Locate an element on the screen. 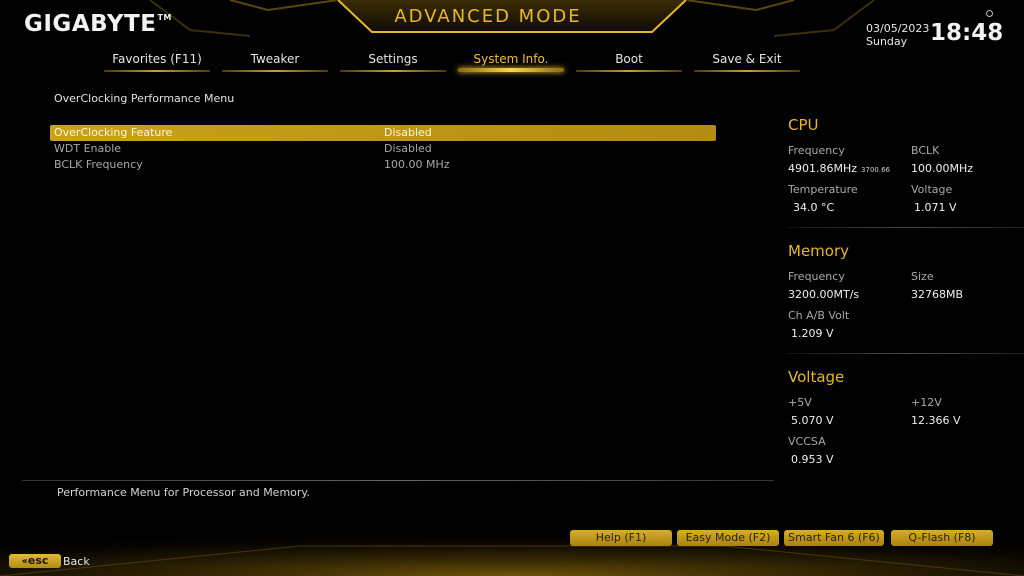  setting-label: BCLK Frequency is located at coordinates (98, 164).